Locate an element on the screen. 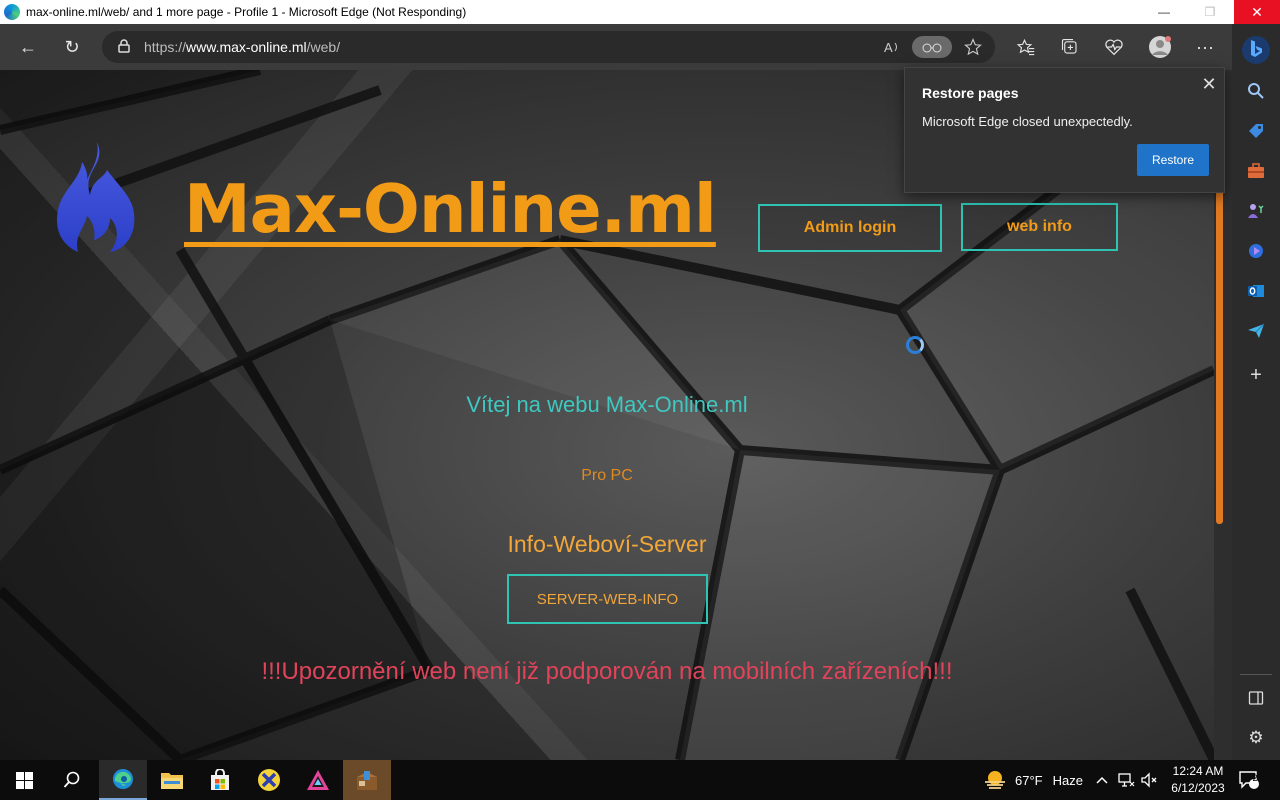 Image resolution: width=1280 pixels, height=800 pixels. site-brand-link: Max-Online.ml is located at coordinates (450, 209).